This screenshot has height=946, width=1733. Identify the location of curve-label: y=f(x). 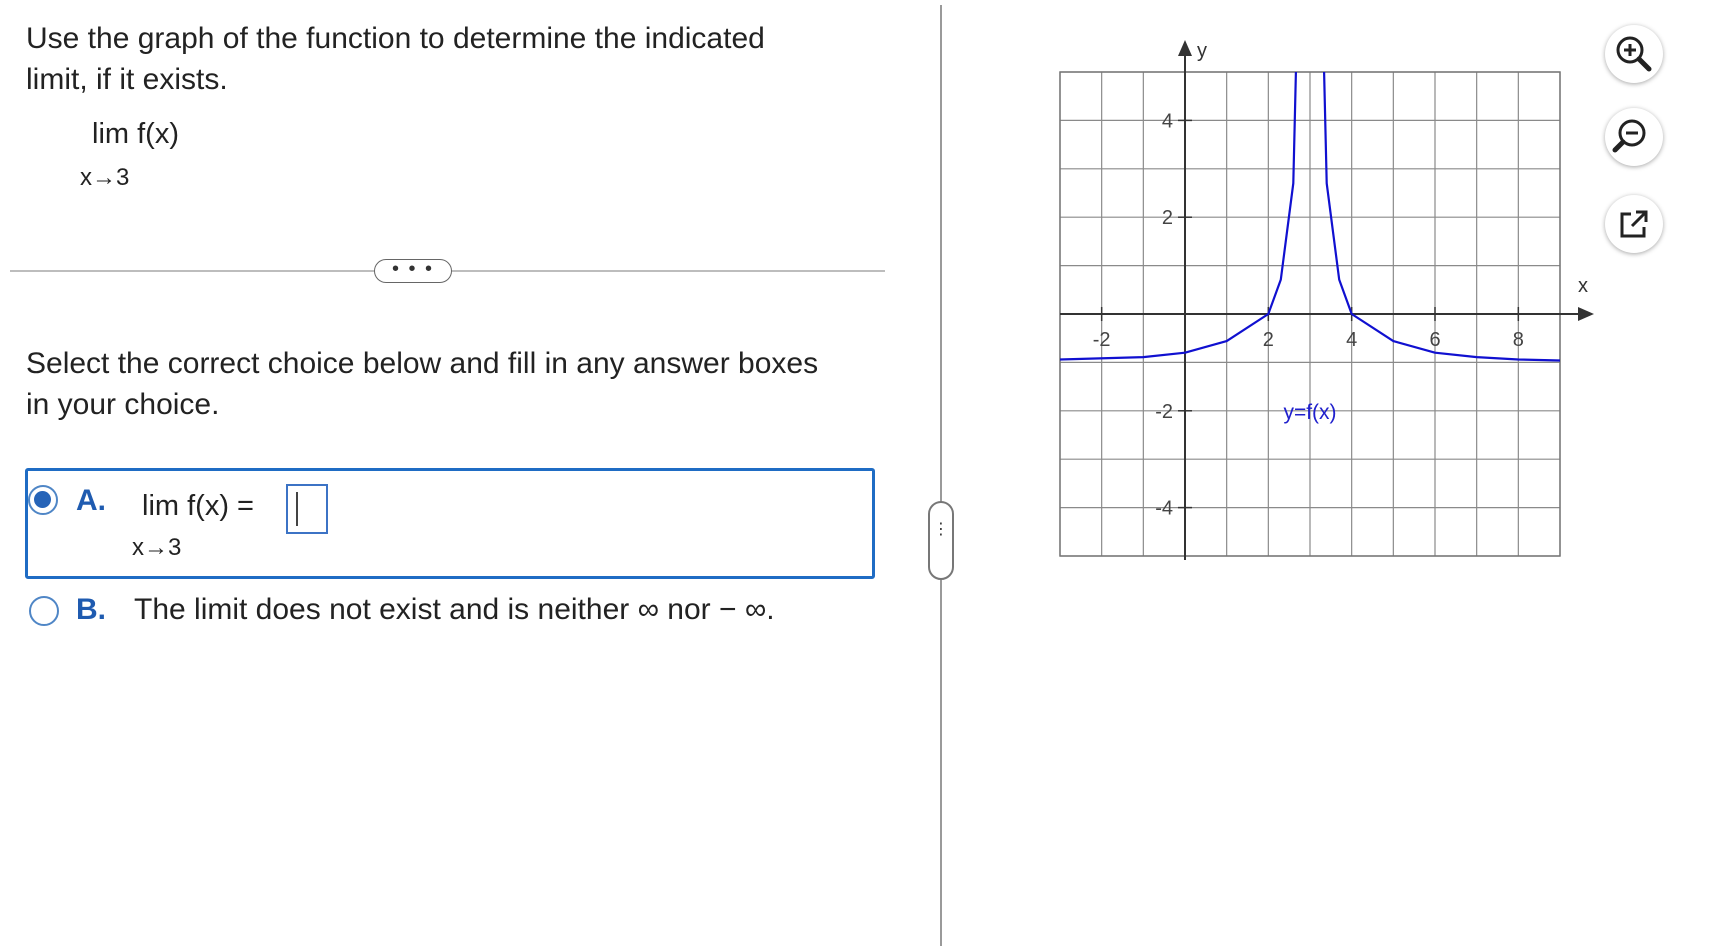
(1309, 412).